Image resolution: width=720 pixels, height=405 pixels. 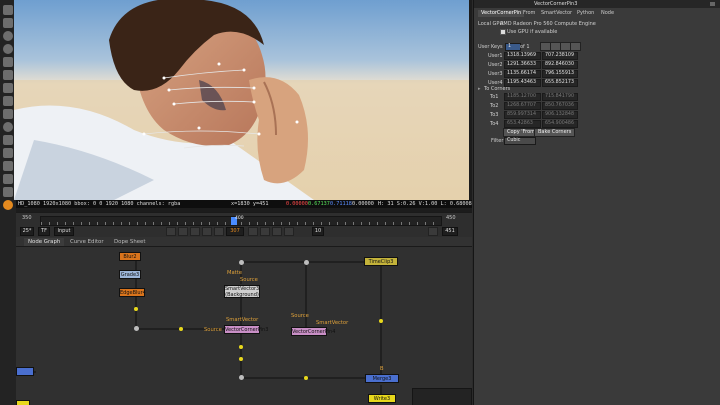 I want to click on to-x-field: 653.42863, so click(x=522, y=124).